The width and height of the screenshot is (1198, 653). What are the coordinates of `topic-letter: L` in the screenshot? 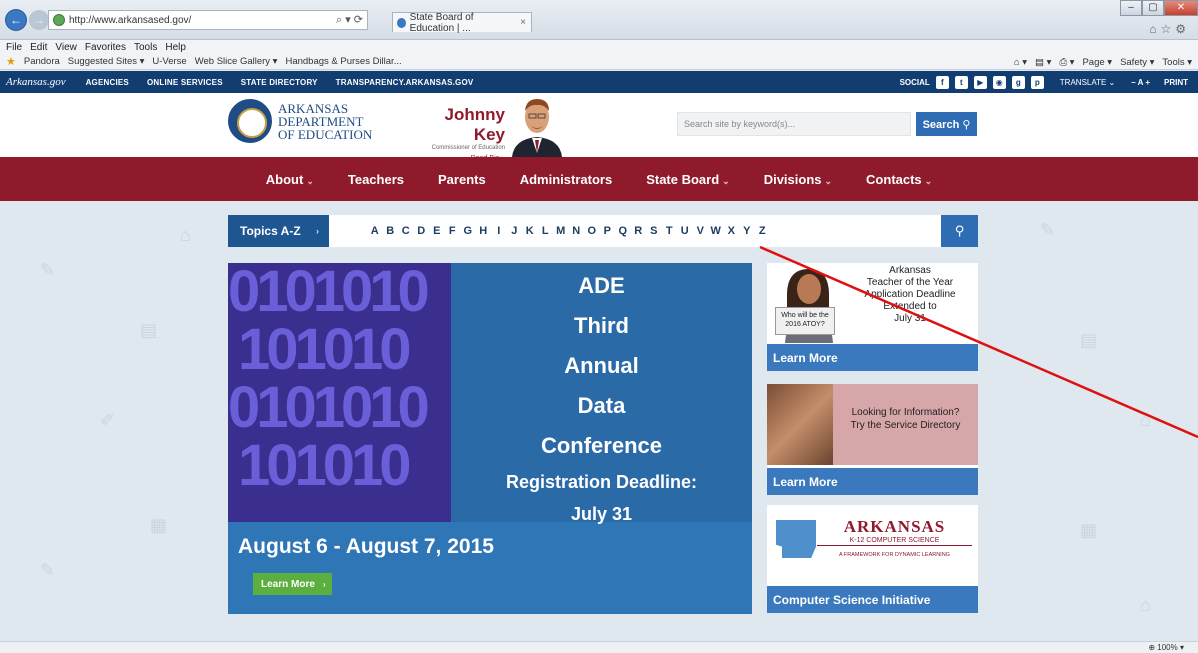 It's located at (546, 231).